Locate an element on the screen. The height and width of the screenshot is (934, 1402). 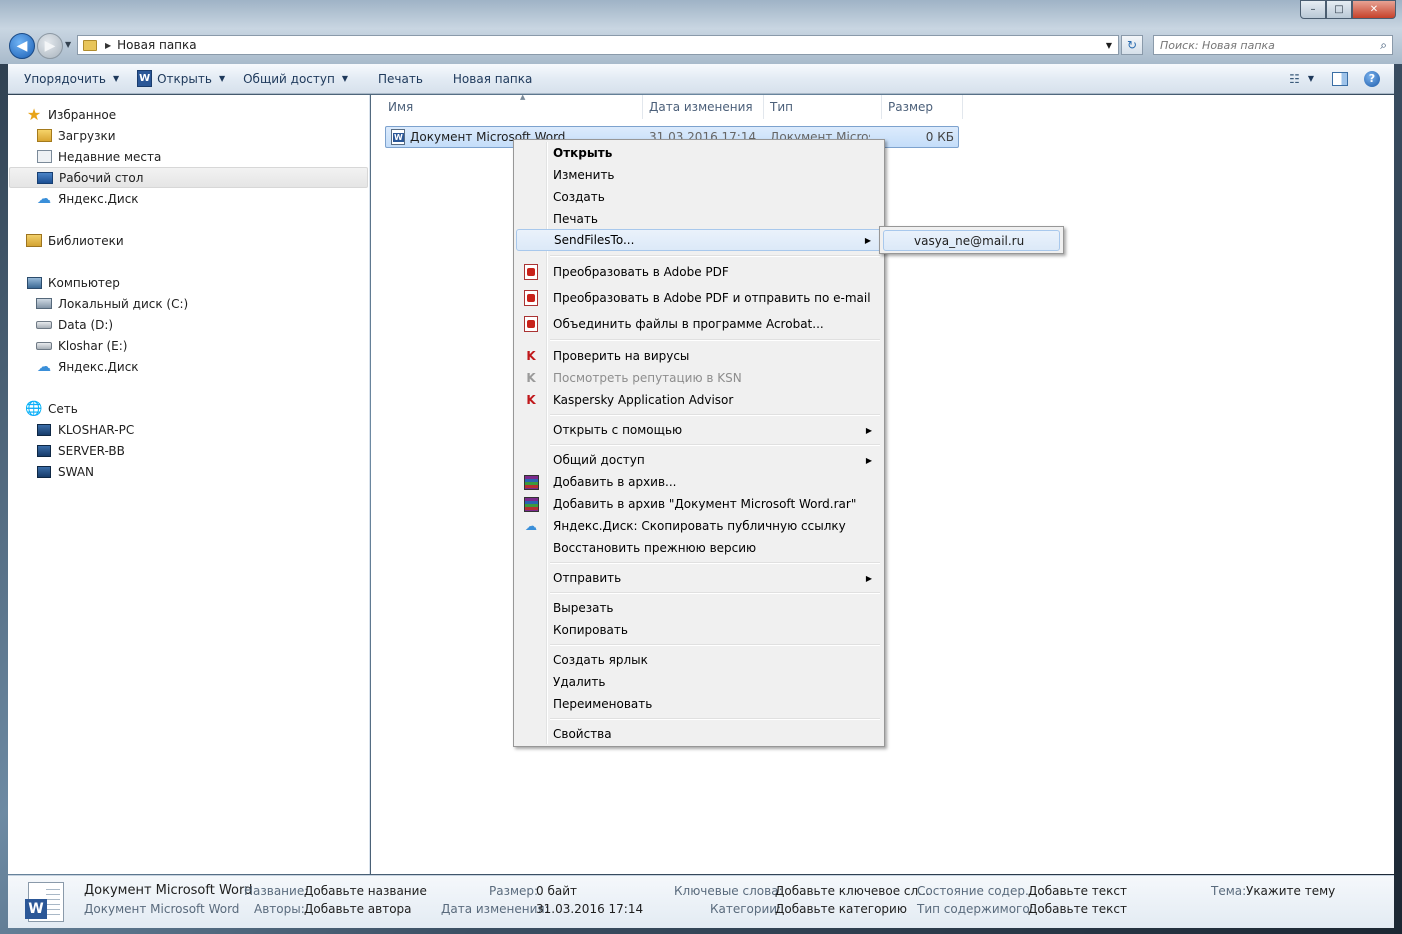
nav-desktop: Рабочий стол is located at coordinates (188, 177).